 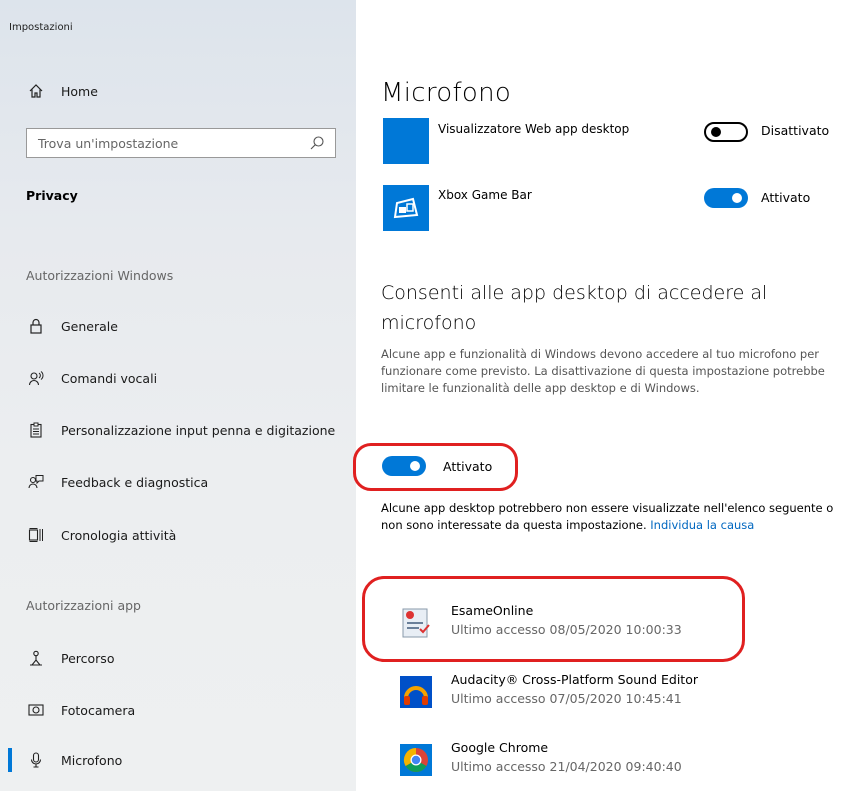 What do you see at coordinates (178, 378) in the screenshot?
I see `sidebar-item-comandi-vocali: Comandi vocali` at bounding box center [178, 378].